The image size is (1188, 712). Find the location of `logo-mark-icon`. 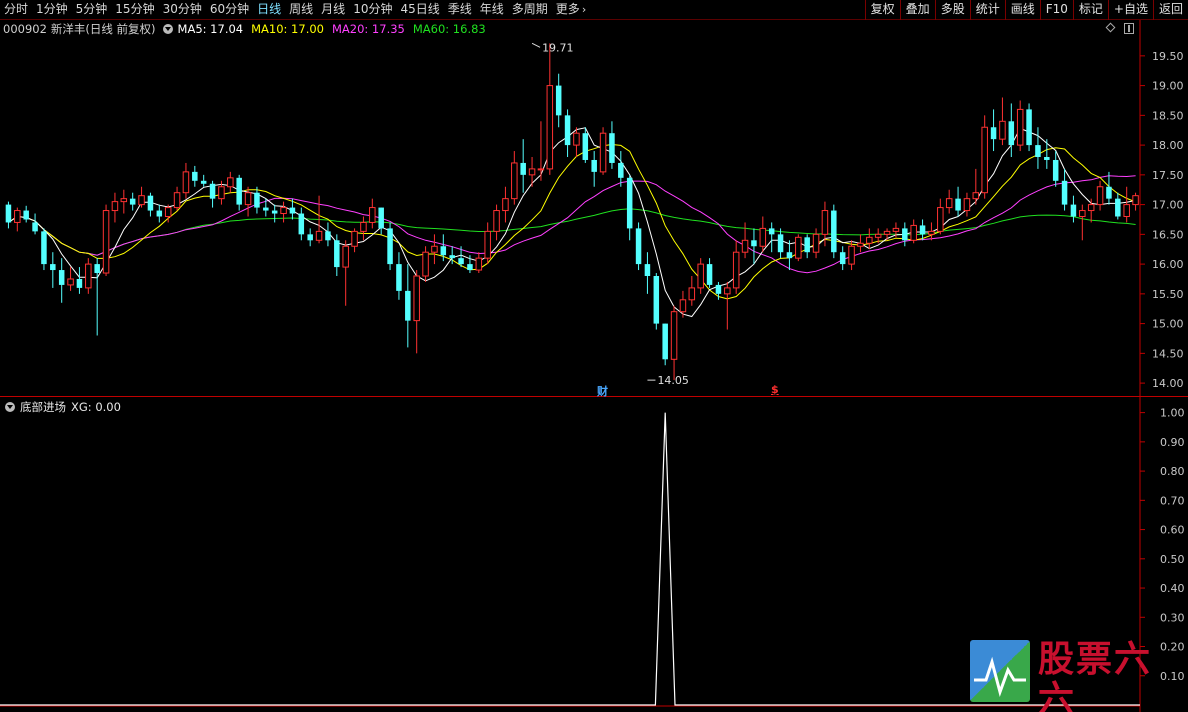

logo-mark-icon is located at coordinates (1000, 671).